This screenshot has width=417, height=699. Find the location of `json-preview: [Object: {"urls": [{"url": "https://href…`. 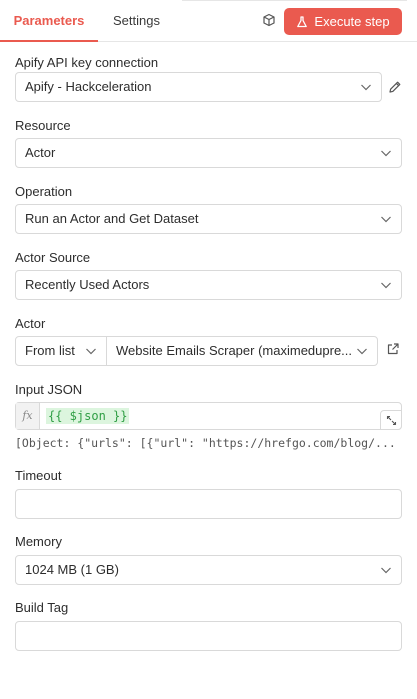

json-preview: [Object: {"urls": [{"url": "https://href… is located at coordinates (205, 443).